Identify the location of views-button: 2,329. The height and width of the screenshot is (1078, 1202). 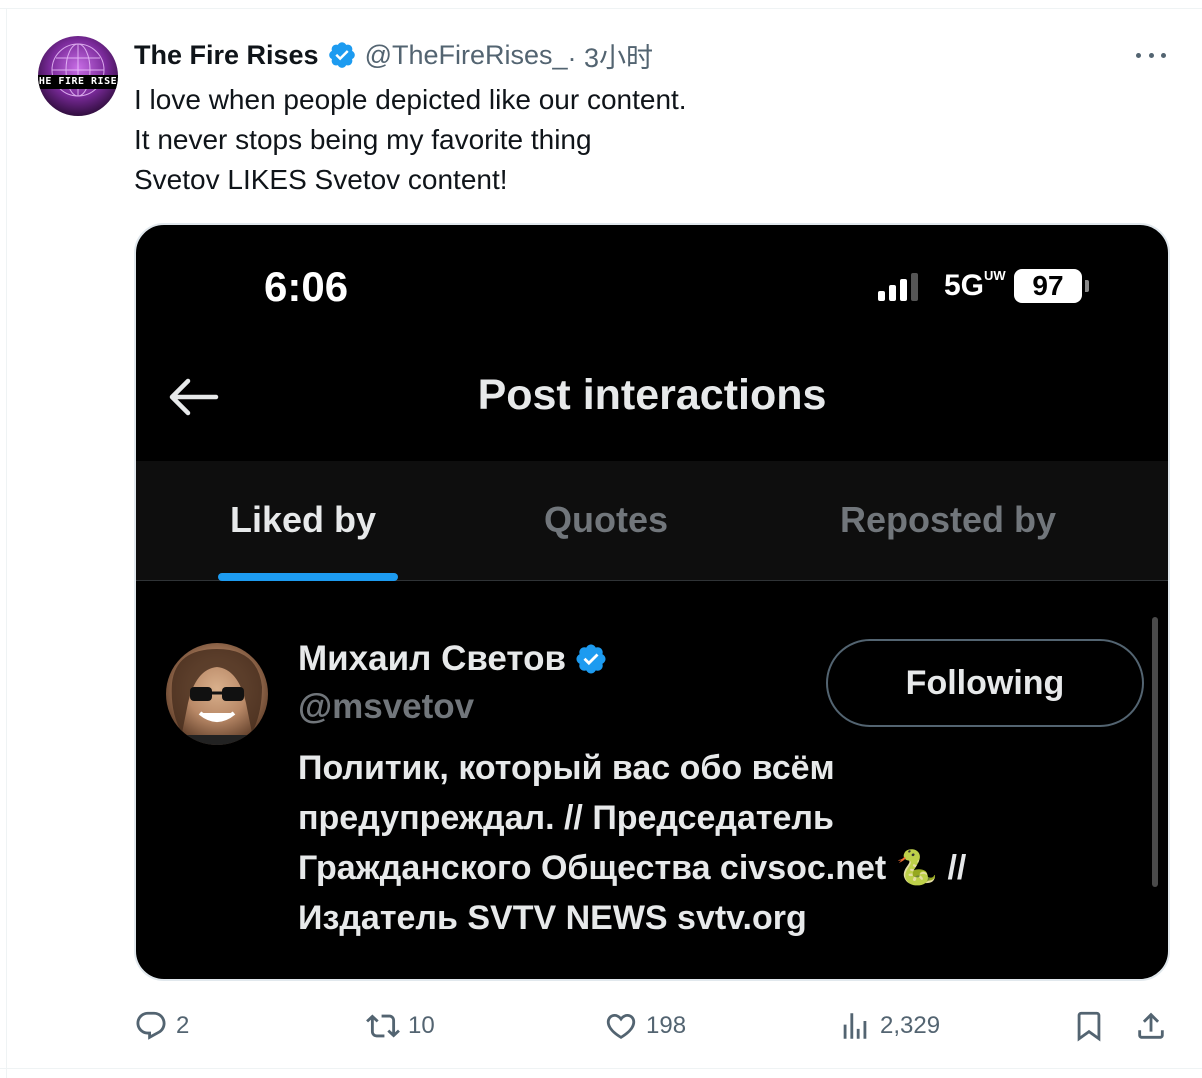
(889, 1026).